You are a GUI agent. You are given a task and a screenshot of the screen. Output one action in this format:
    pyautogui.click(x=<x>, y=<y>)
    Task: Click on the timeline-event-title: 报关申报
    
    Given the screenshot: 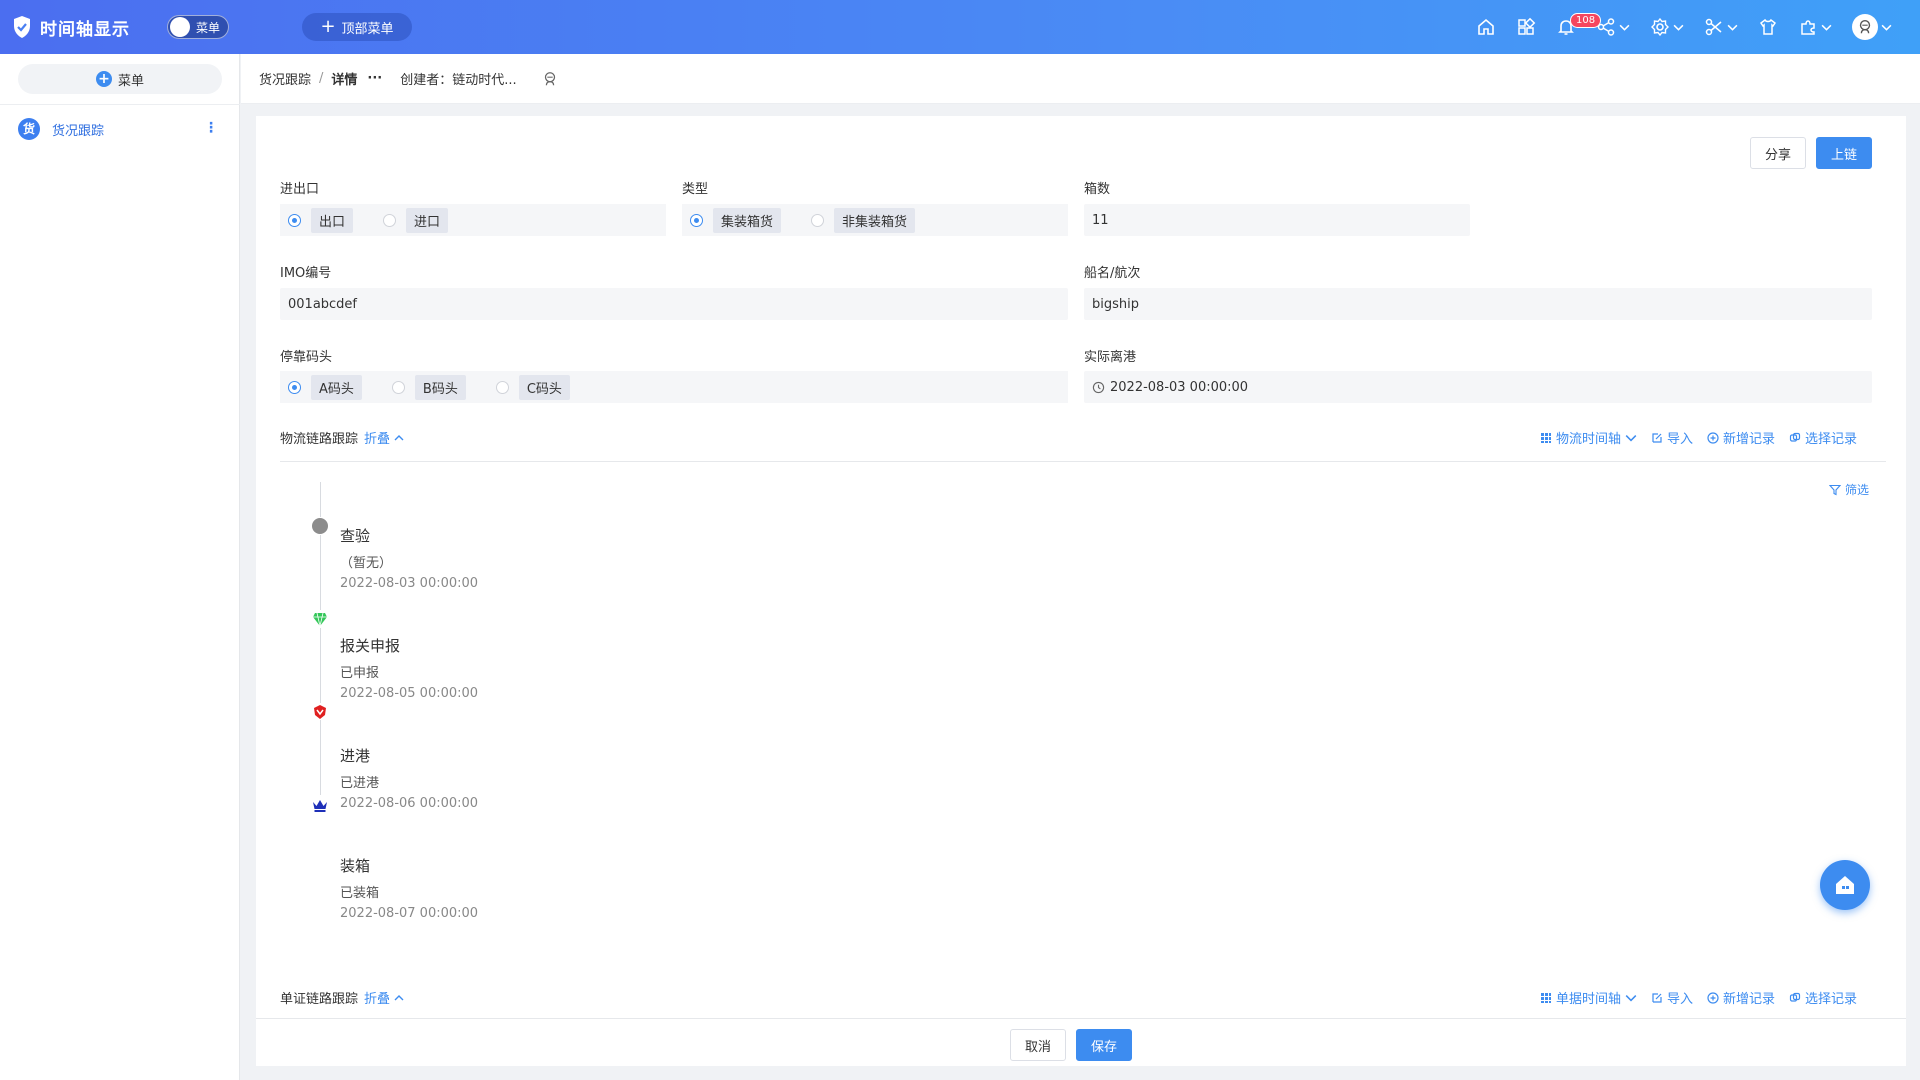 What is the action you would take?
    pyautogui.click(x=370, y=646)
    